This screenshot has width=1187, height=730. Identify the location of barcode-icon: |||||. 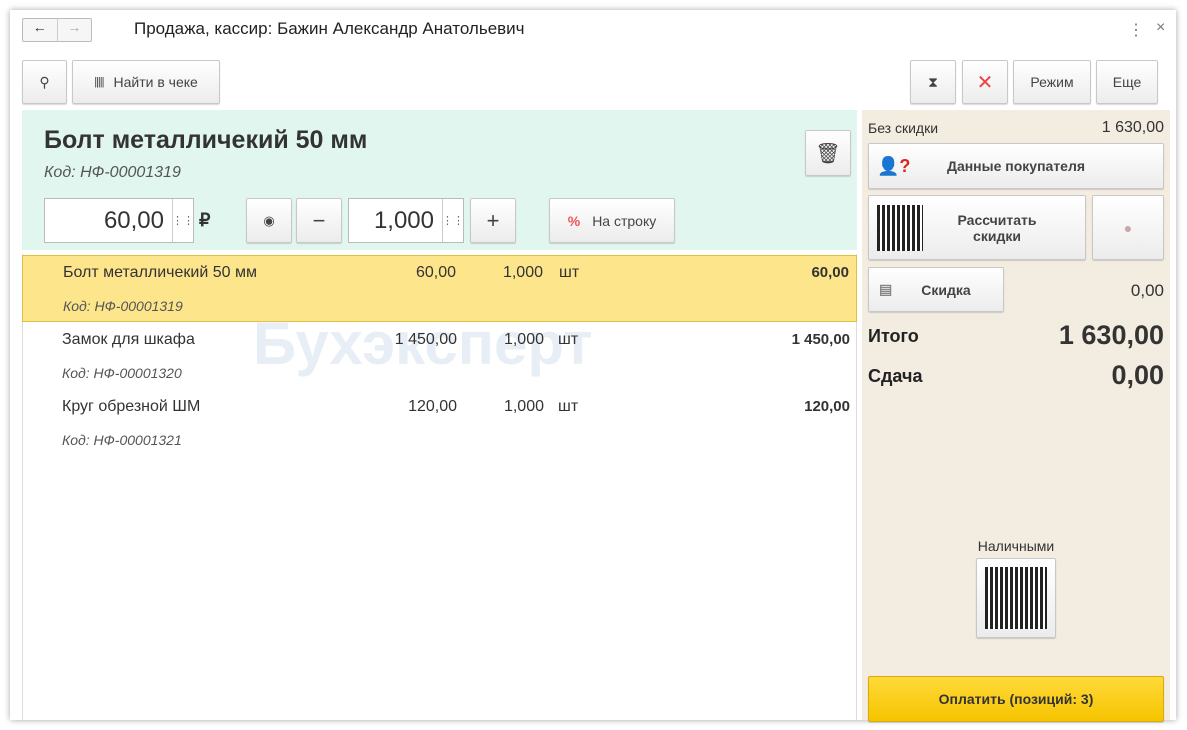
(99, 82).